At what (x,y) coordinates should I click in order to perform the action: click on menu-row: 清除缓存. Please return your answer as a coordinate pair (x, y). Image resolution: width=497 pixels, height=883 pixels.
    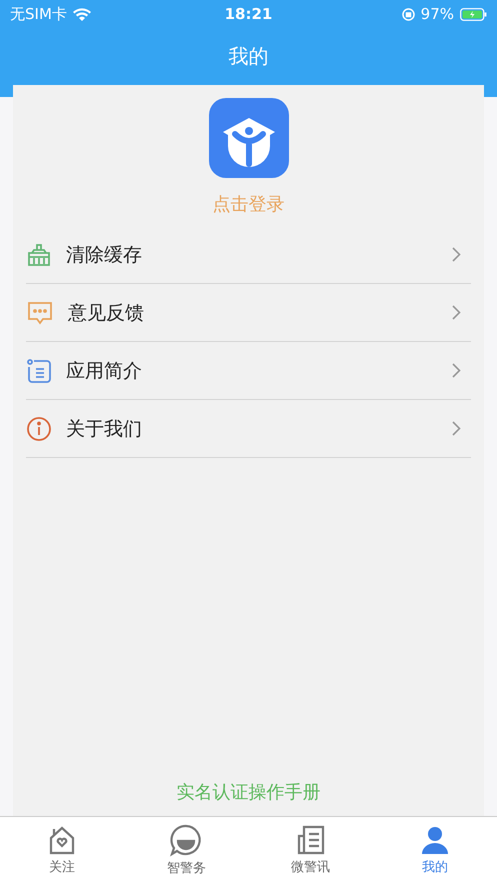
    Looking at the image, I should click on (248, 255).